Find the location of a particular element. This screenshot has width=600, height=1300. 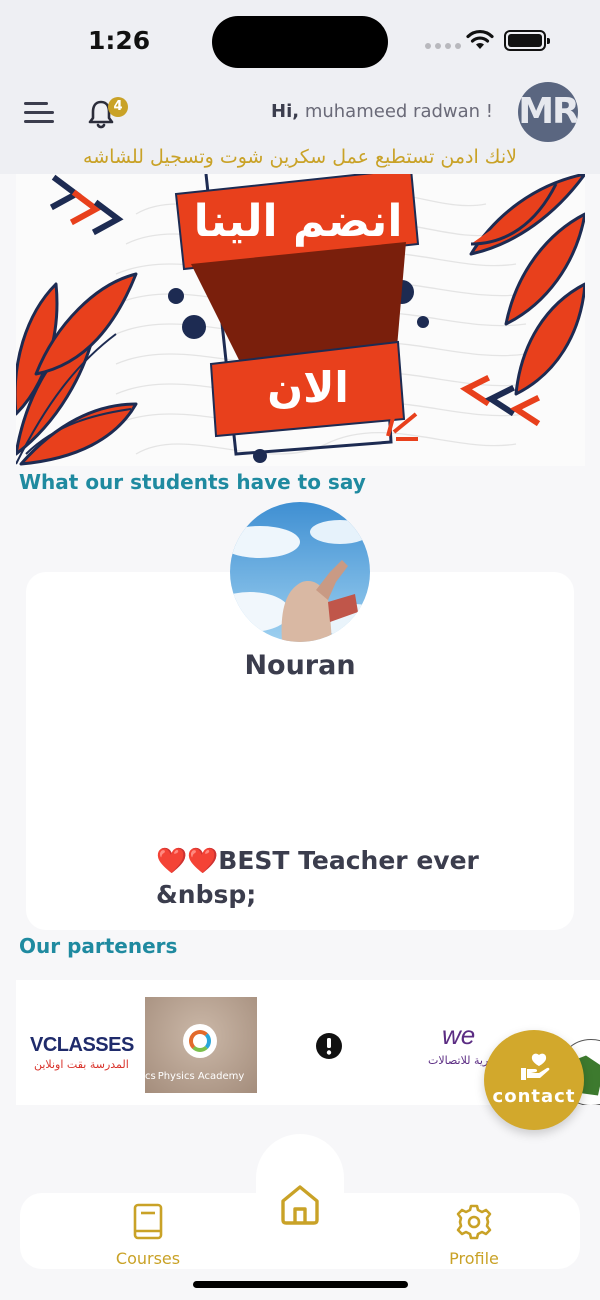

dynamic-island is located at coordinates (300, 42).